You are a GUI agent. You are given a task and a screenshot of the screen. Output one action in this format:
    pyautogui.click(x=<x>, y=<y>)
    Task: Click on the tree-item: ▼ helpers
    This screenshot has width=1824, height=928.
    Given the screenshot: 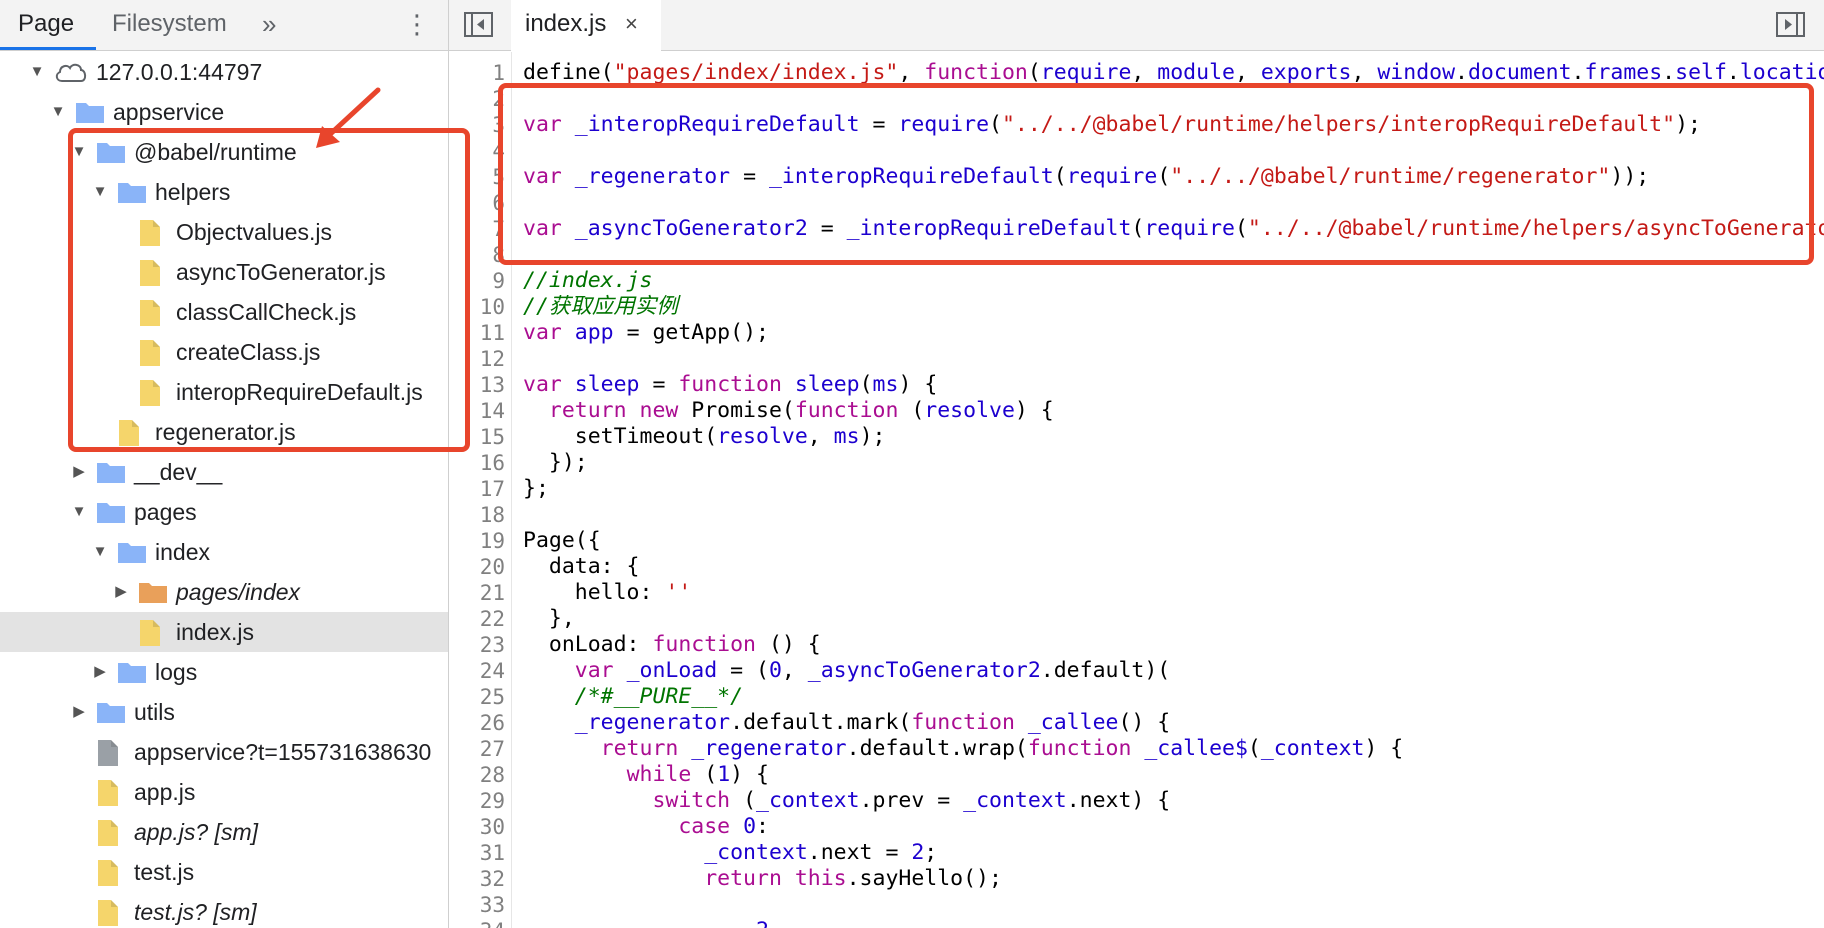 What is the action you would take?
    pyautogui.click(x=224, y=192)
    